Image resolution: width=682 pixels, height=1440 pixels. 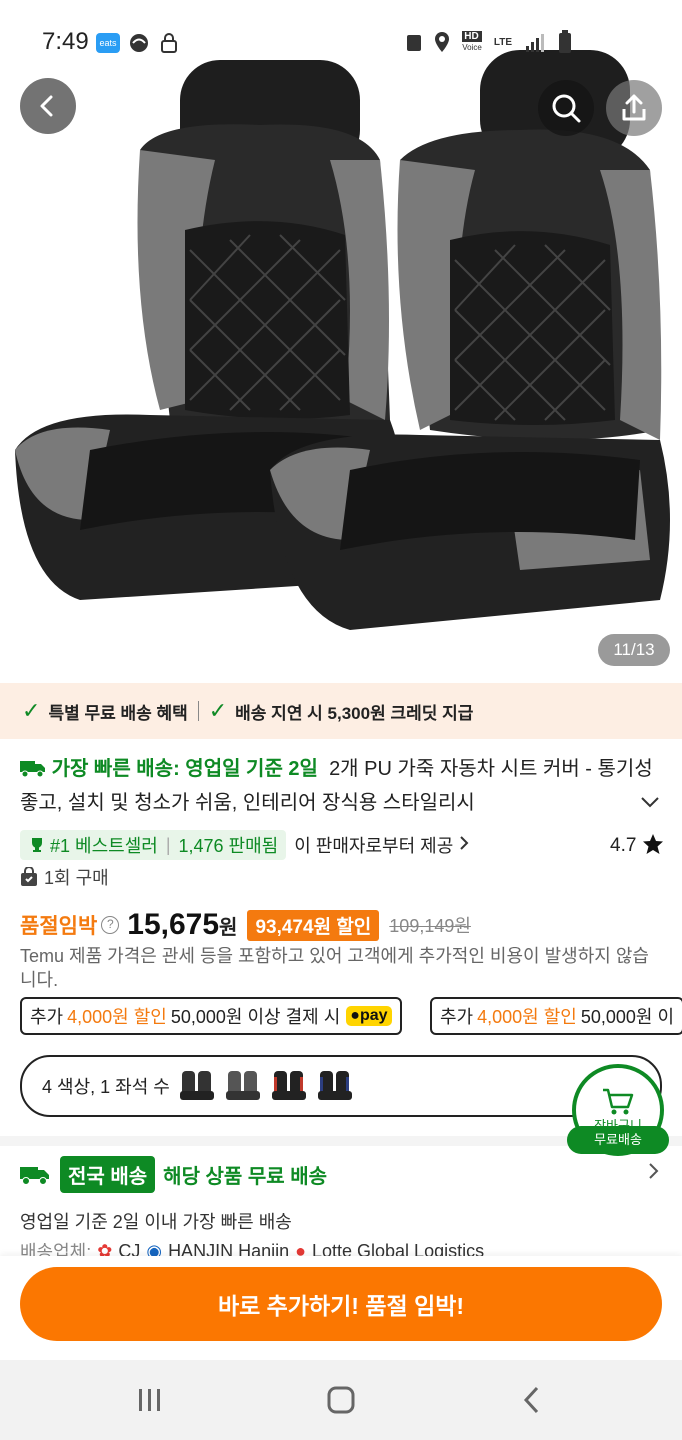 I want to click on purchase-count-row: 1회 구매, so click(x=64, y=877).